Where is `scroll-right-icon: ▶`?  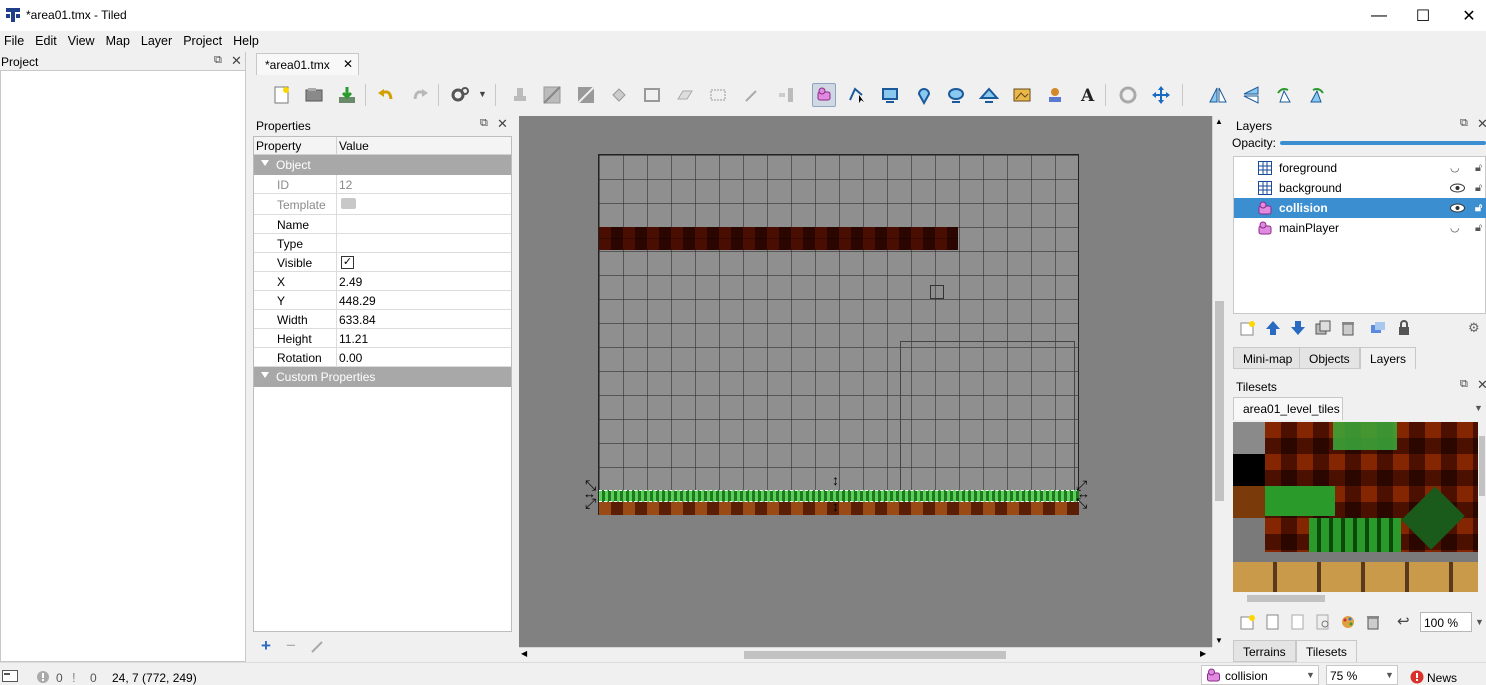 scroll-right-icon: ▶ is located at coordinates (1203, 653).